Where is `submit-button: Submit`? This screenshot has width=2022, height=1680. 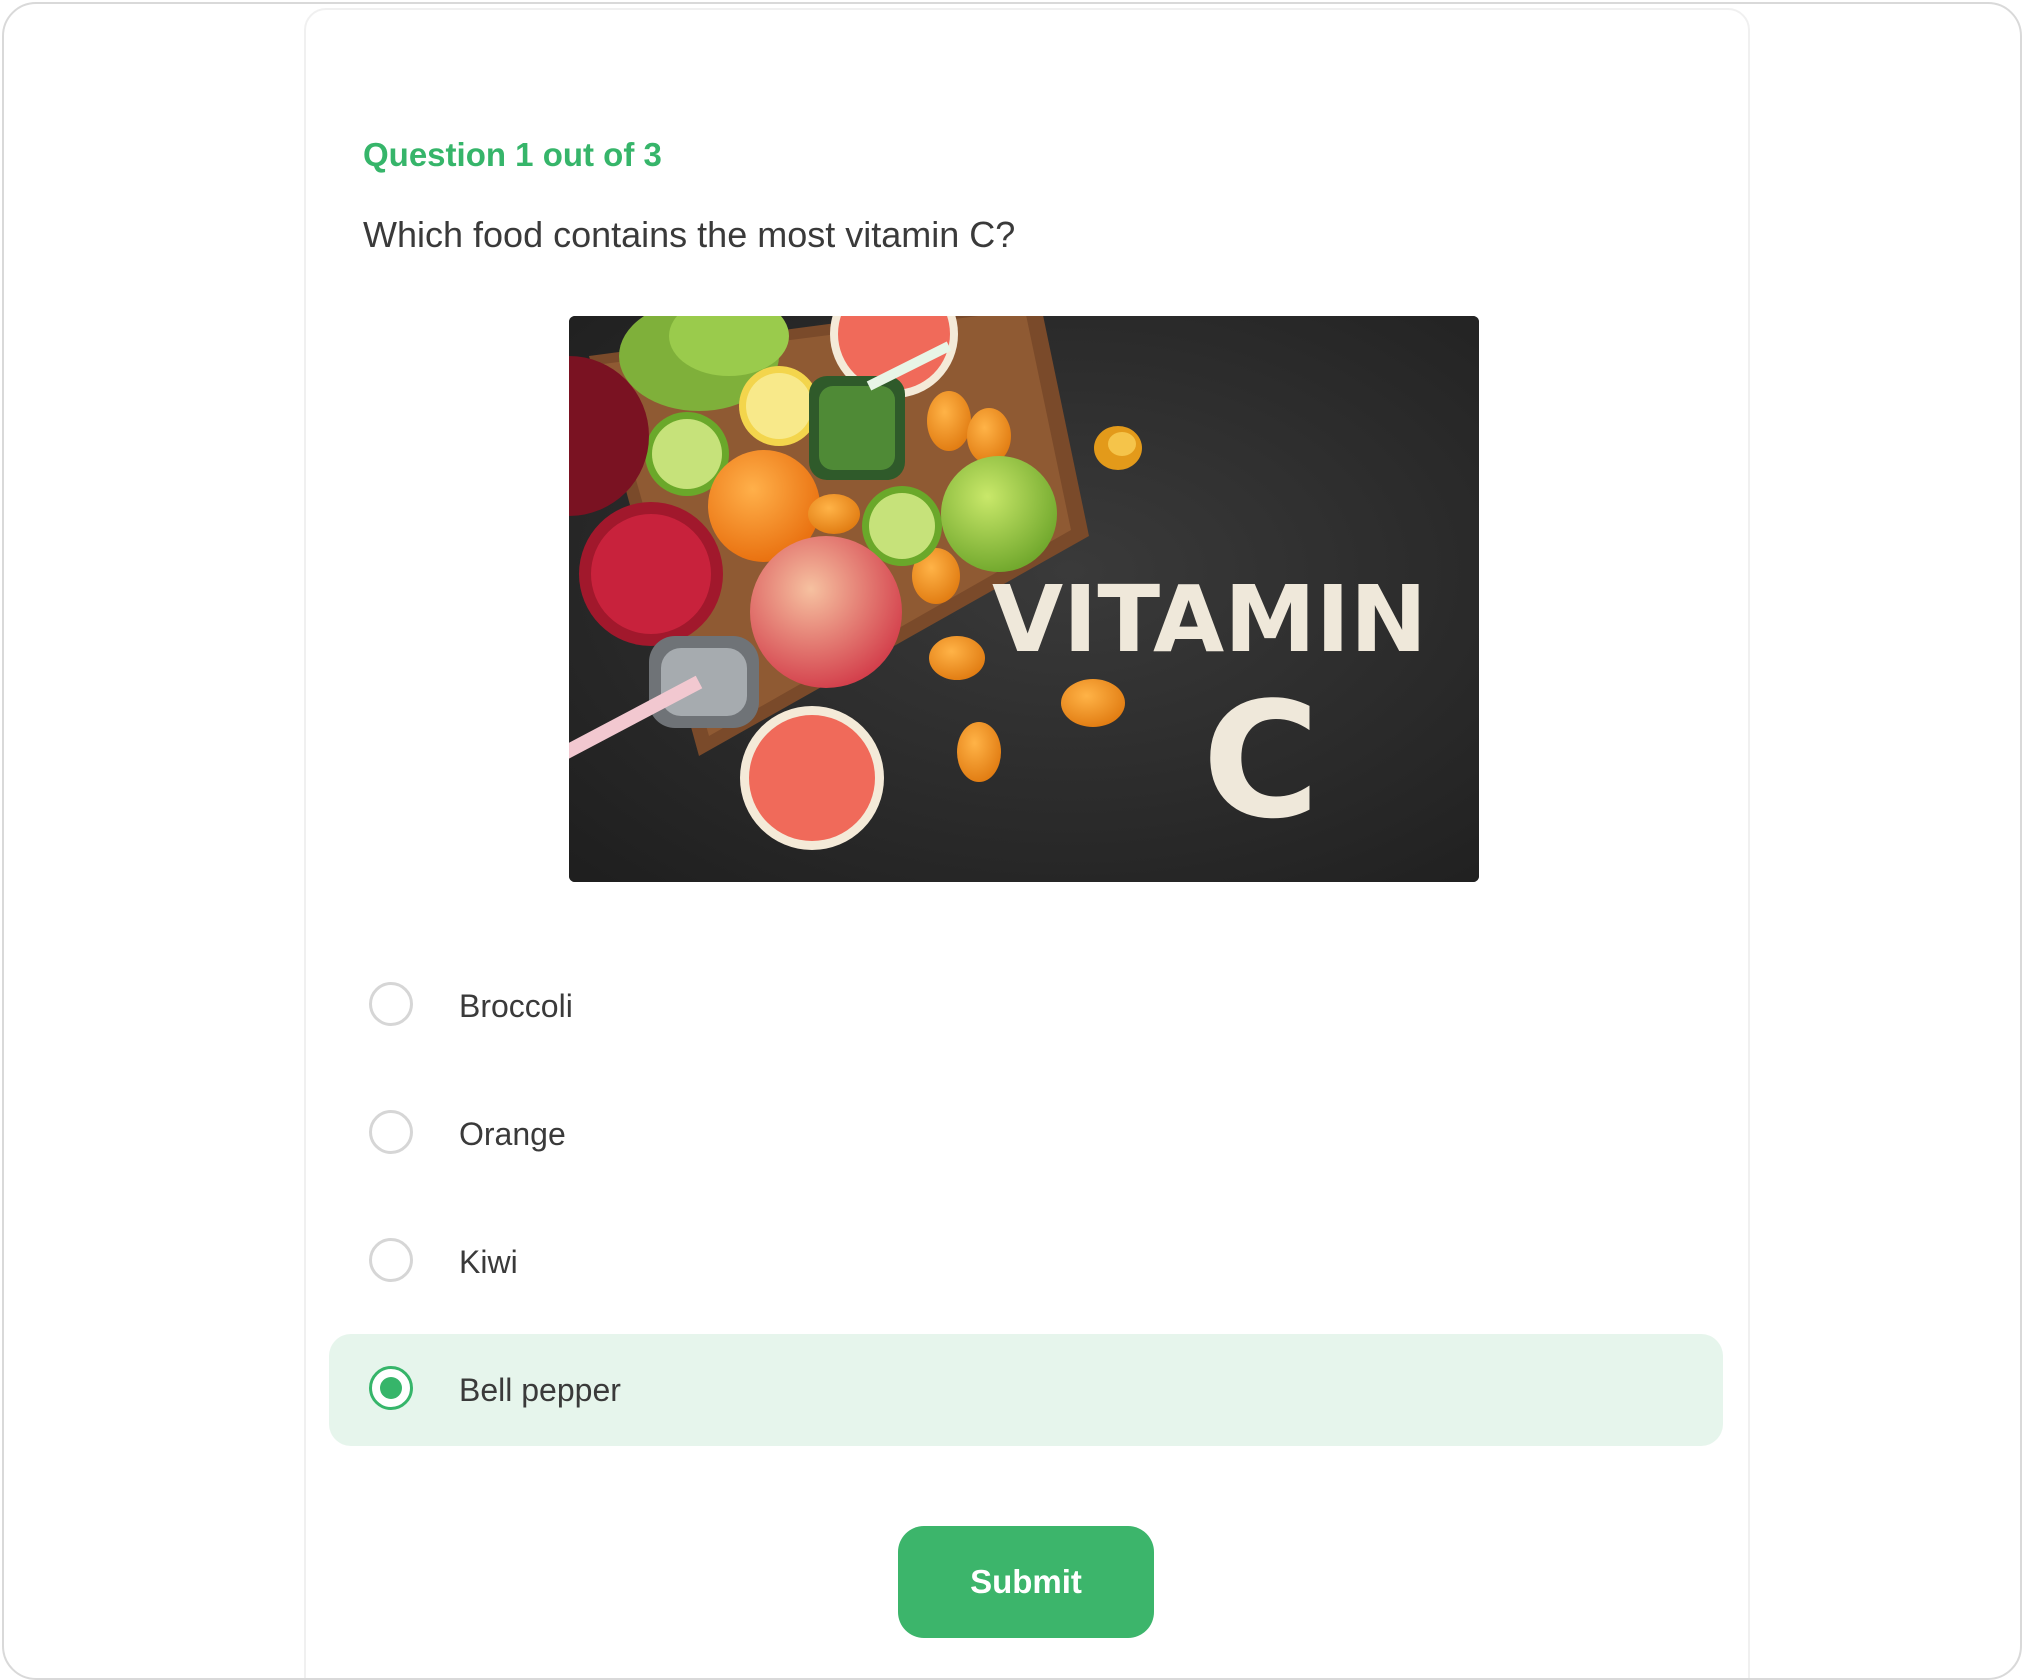
submit-button: Submit is located at coordinates (1026, 1582).